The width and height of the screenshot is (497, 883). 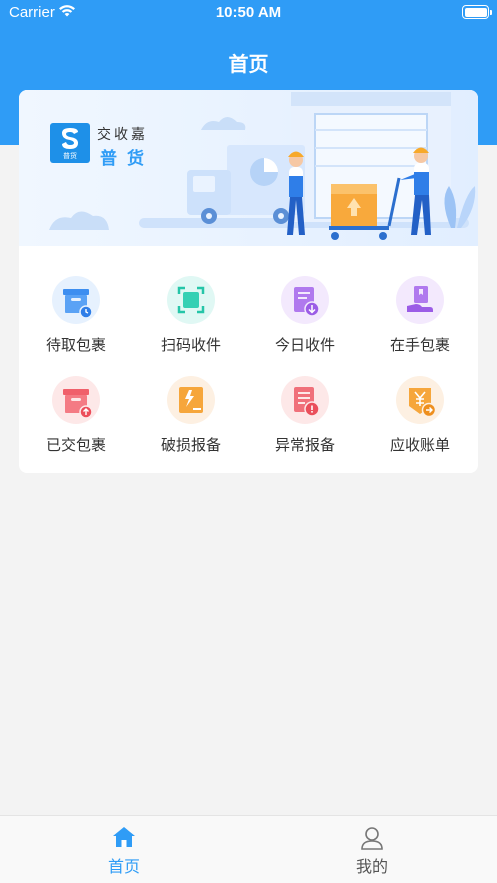 I want to click on grid-label: 异常报备, so click(x=304, y=445).